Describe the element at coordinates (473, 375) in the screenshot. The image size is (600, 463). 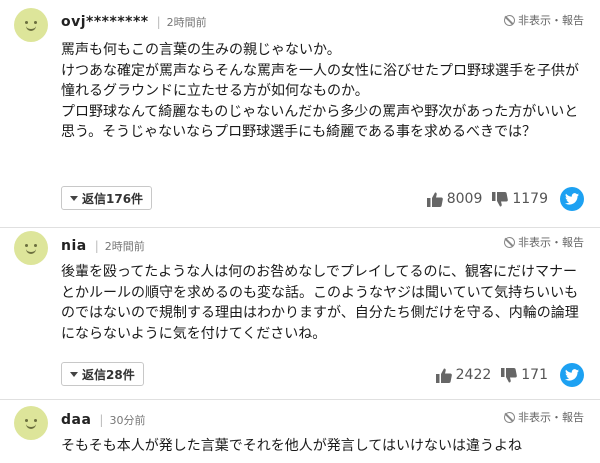
I see `like-count: 2422` at that location.